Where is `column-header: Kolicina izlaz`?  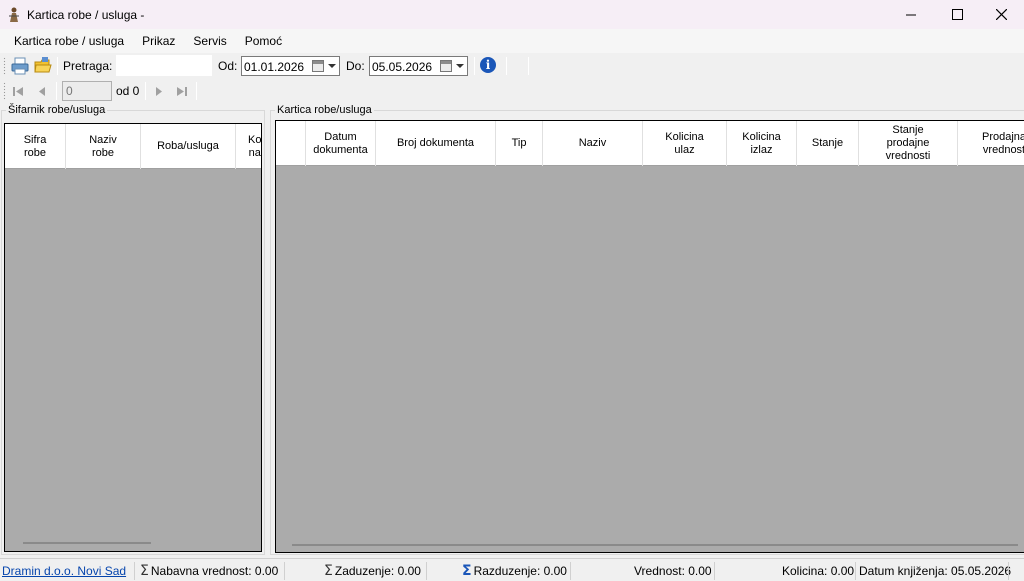
column-header: Kolicina izlaz is located at coordinates (762, 143).